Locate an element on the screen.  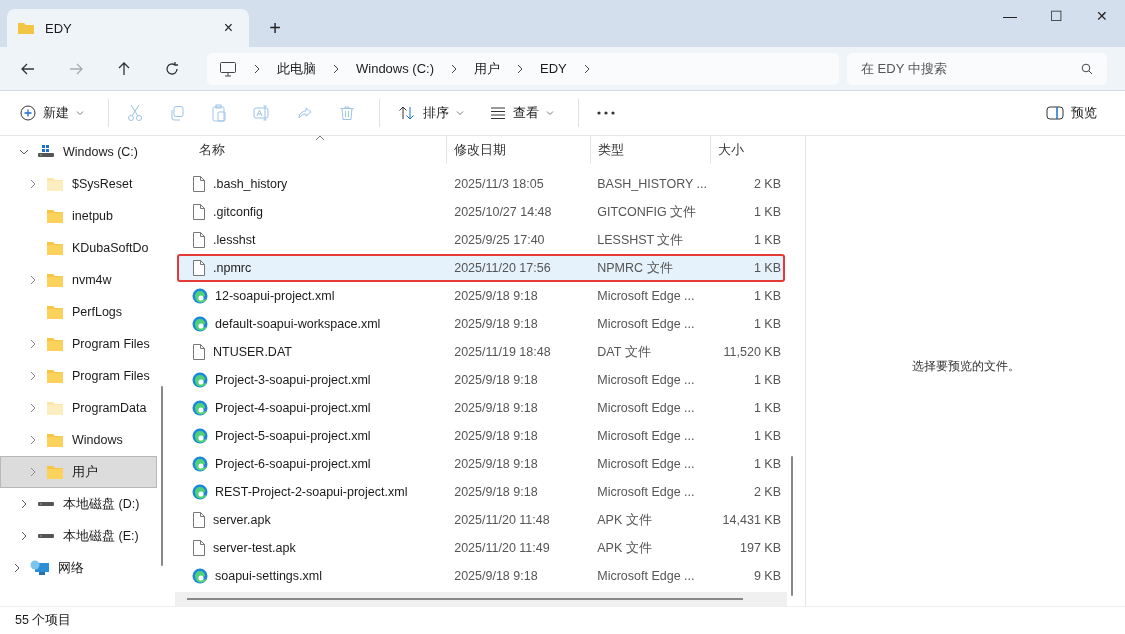
file-name: server-test.apk is located at coordinates (254, 548).